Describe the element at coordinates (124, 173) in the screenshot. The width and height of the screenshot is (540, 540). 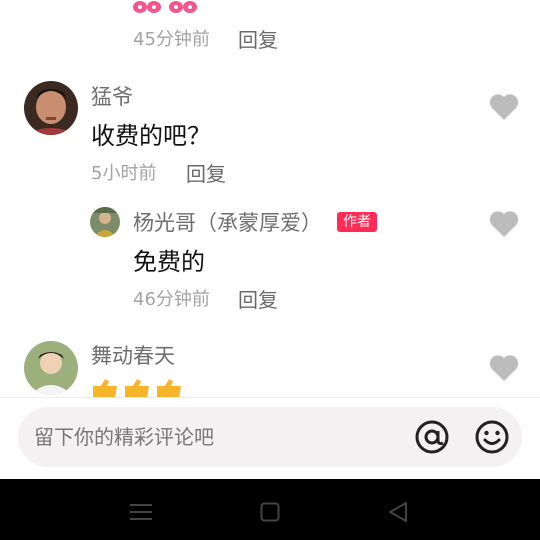
I see `comment-time: 5小时前` at that location.